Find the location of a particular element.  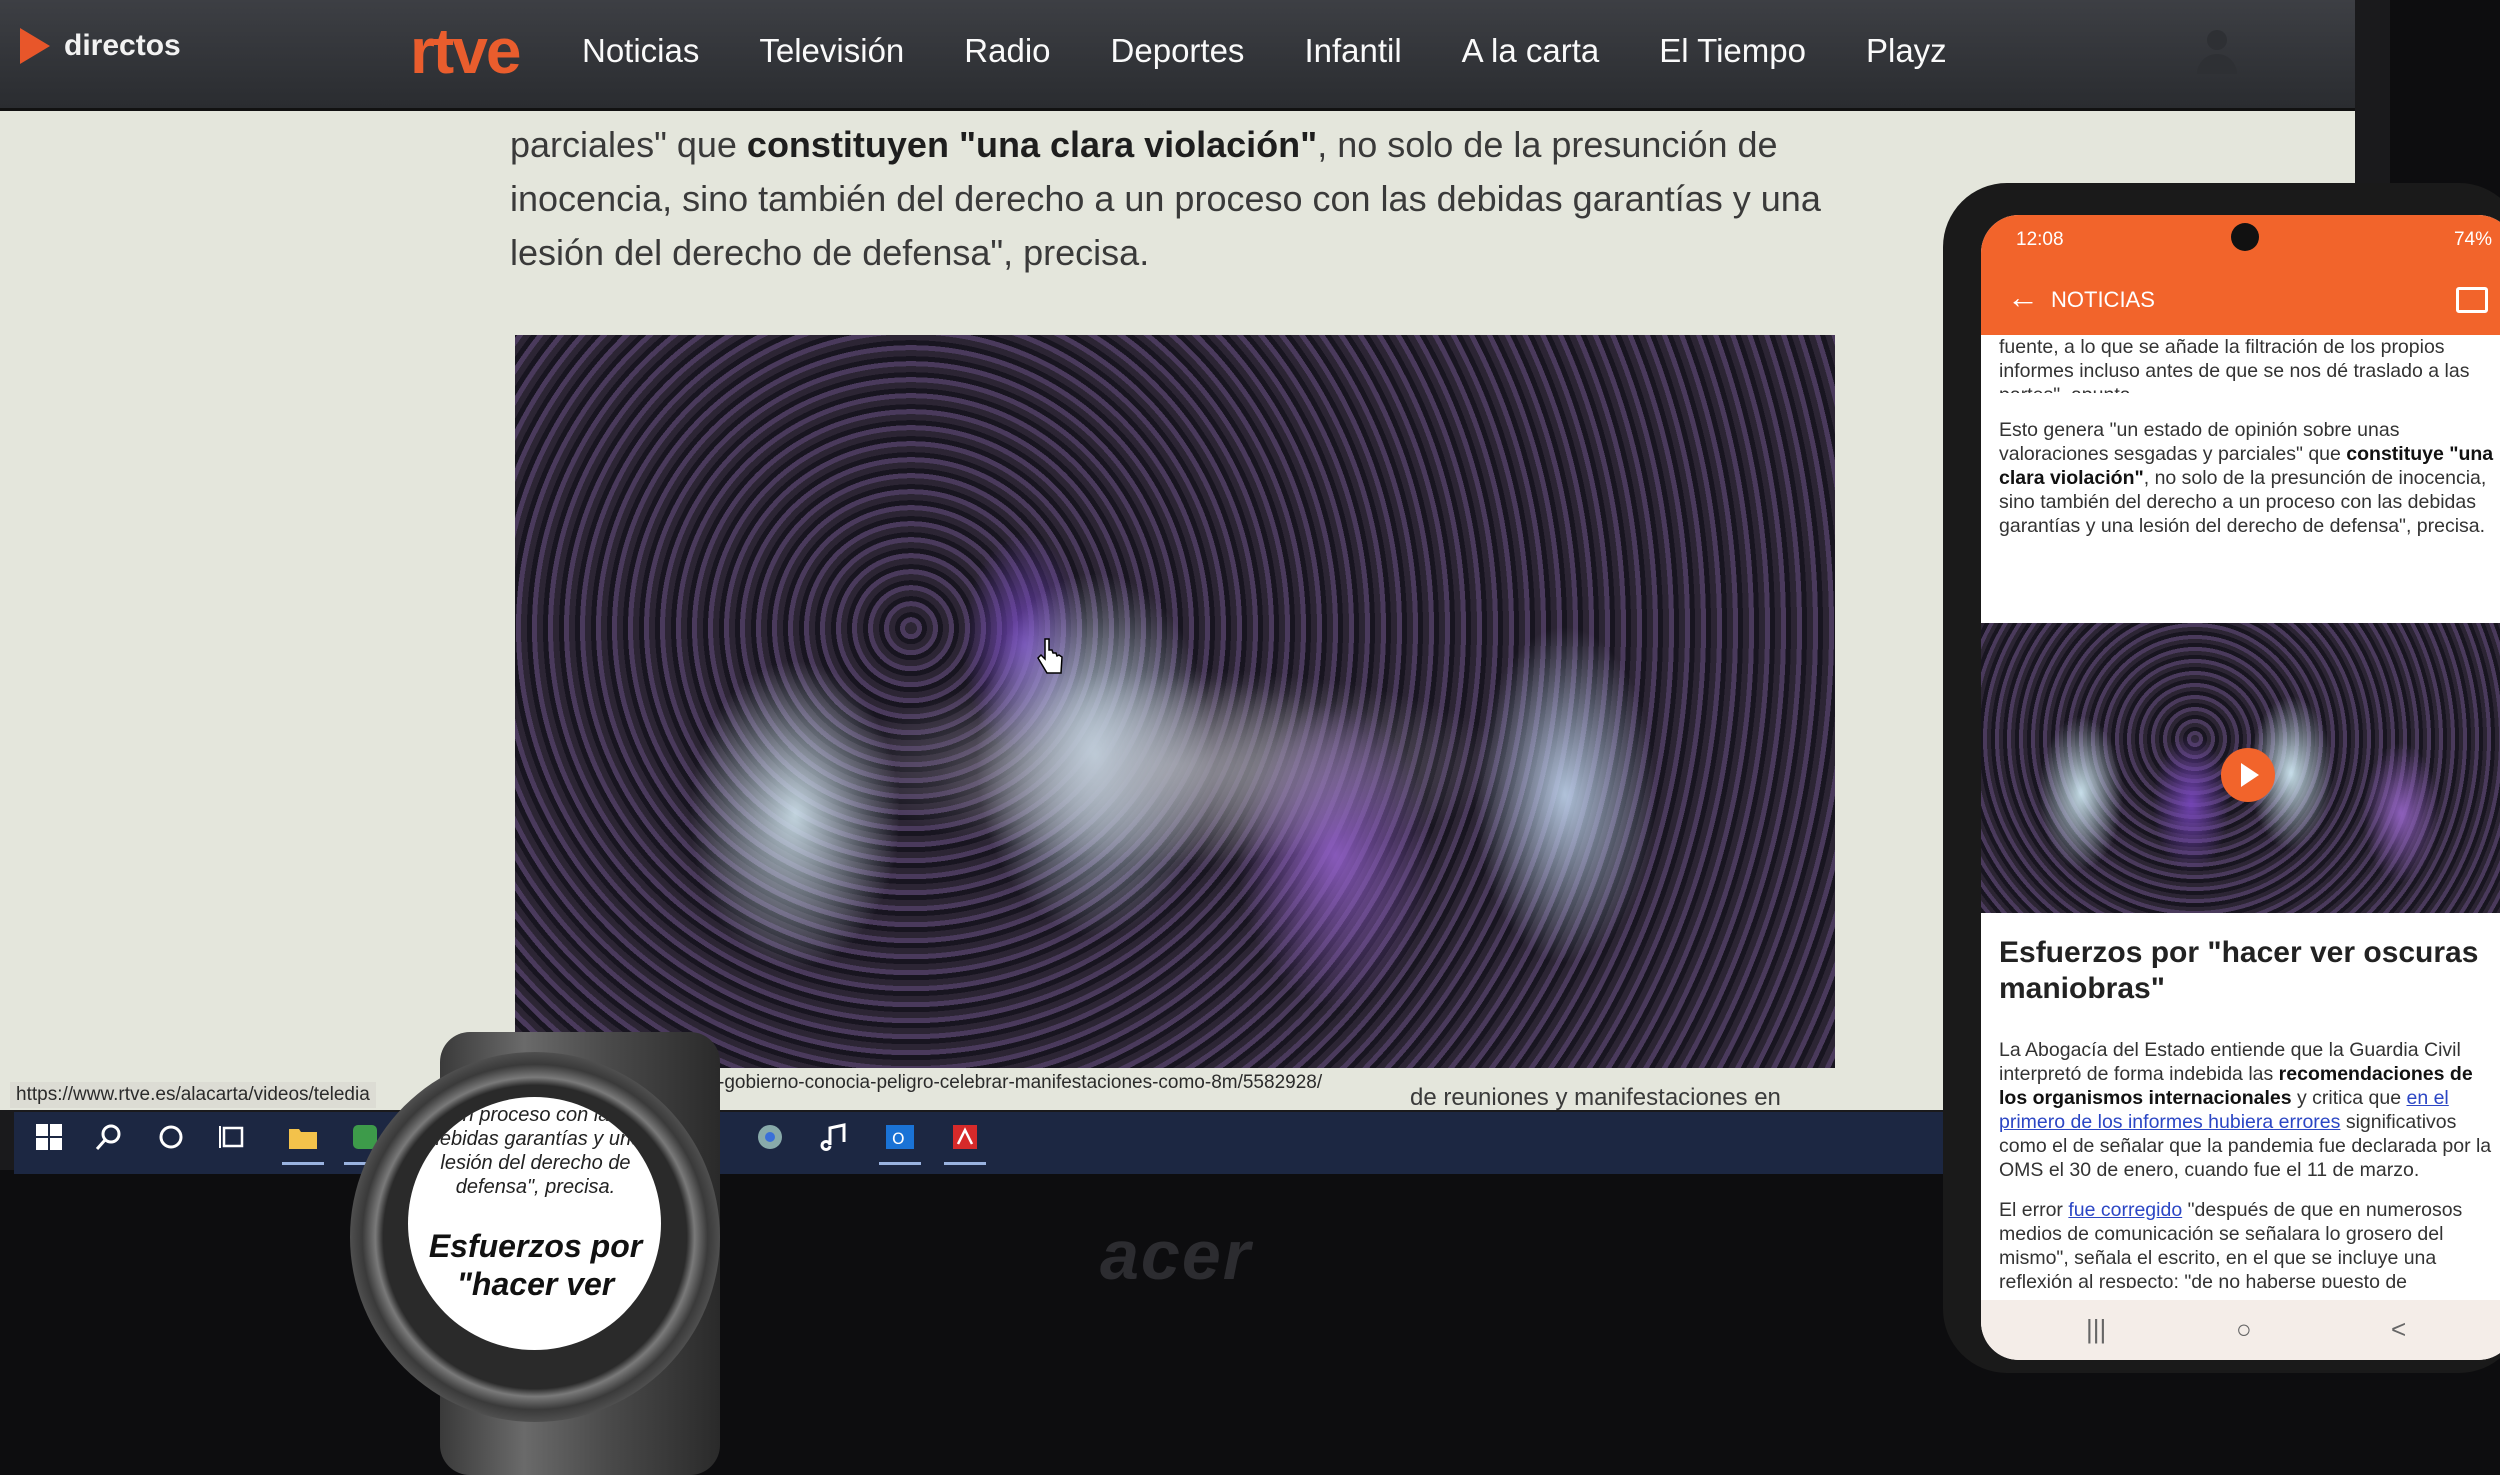

app-bar-title: NOTICIAS is located at coordinates (2103, 299).